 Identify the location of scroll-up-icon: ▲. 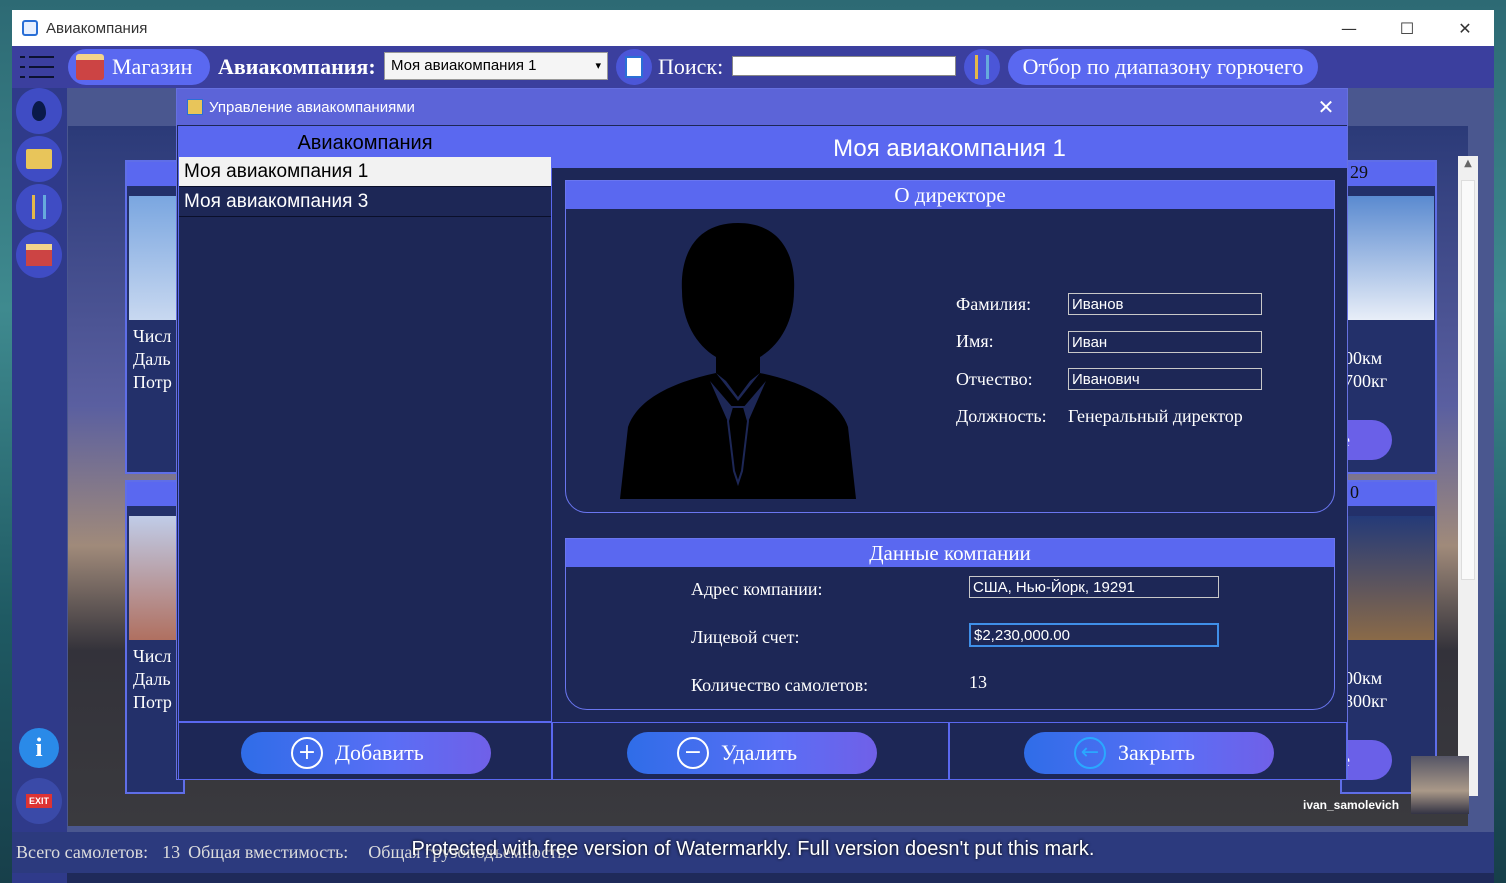
(1468, 167).